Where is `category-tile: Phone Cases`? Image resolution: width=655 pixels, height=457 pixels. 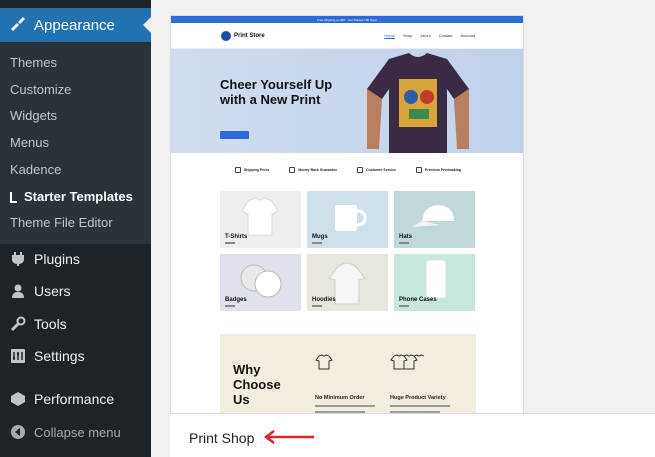 category-tile: Phone Cases is located at coordinates (434, 282).